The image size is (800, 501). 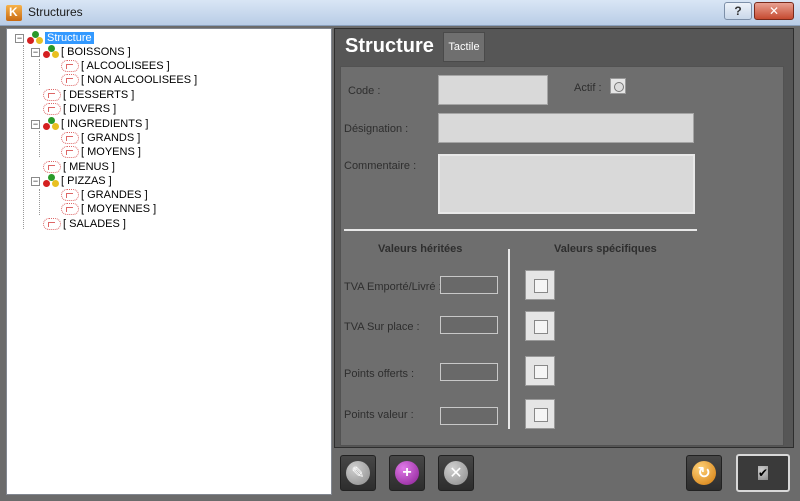 What do you see at coordinates (566, 184) in the screenshot?
I see `commentaire-field` at bounding box center [566, 184].